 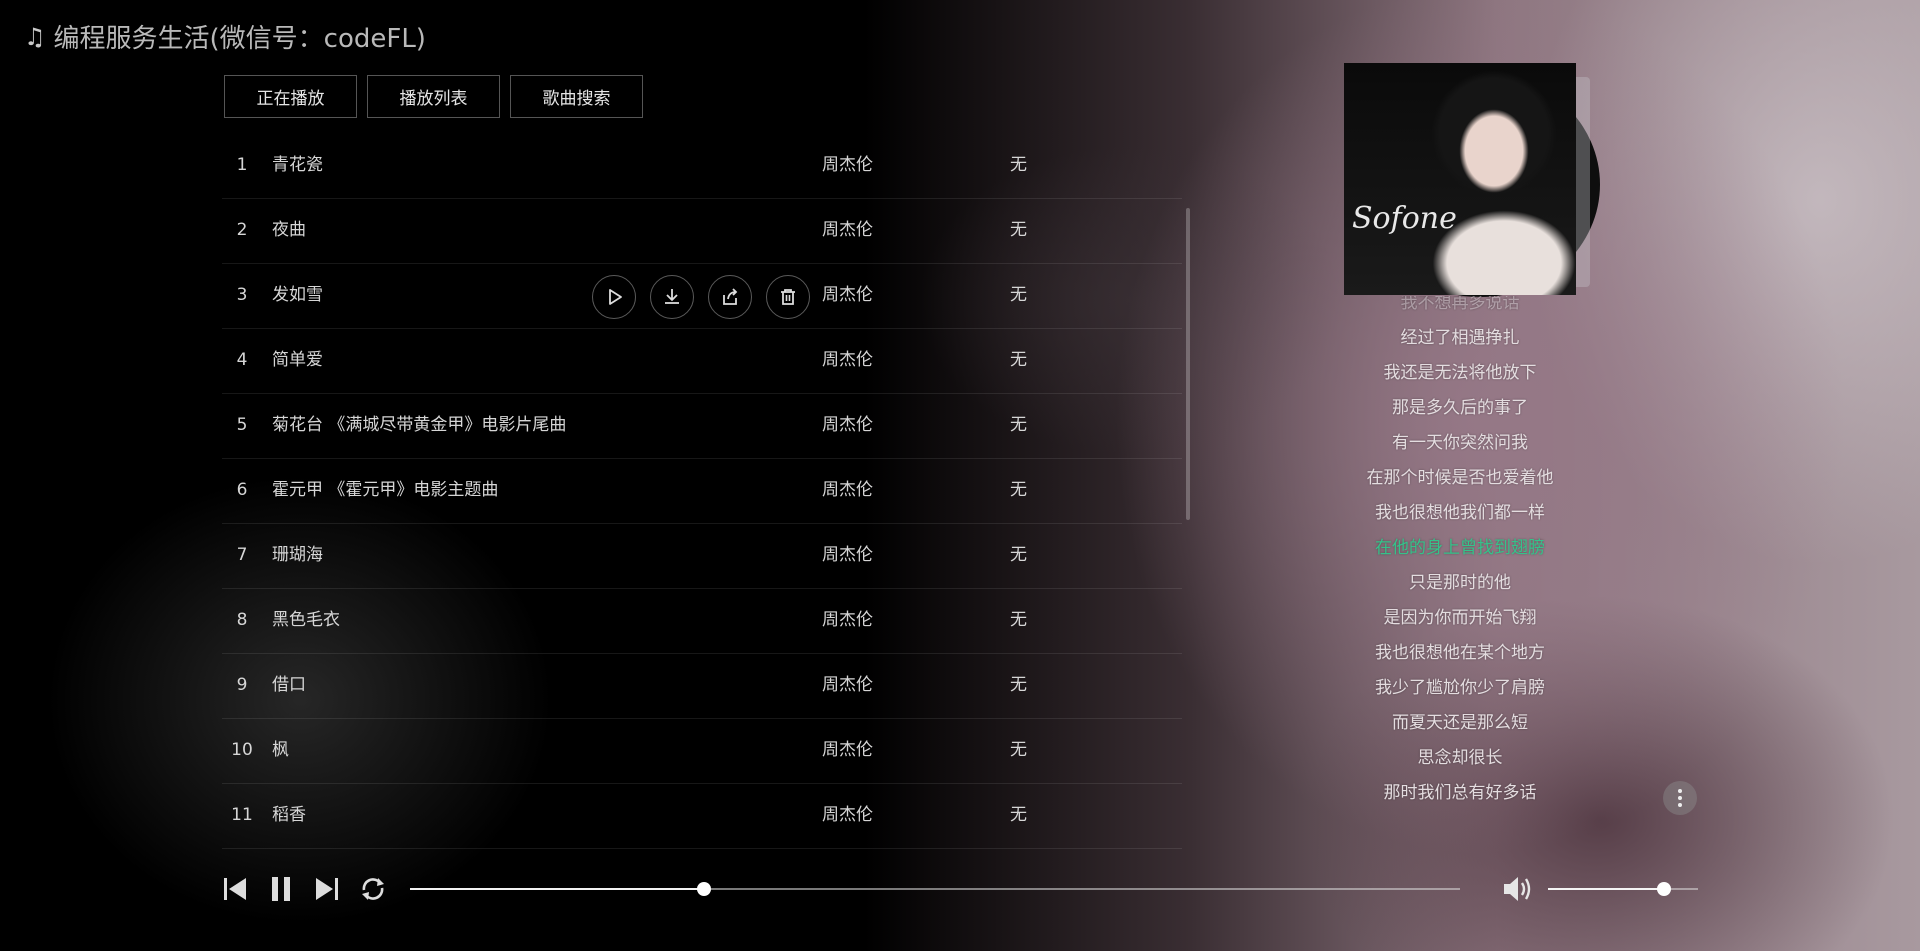 I want to click on song-row: 10 枫 周杰伦 无, so click(x=702, y=751).